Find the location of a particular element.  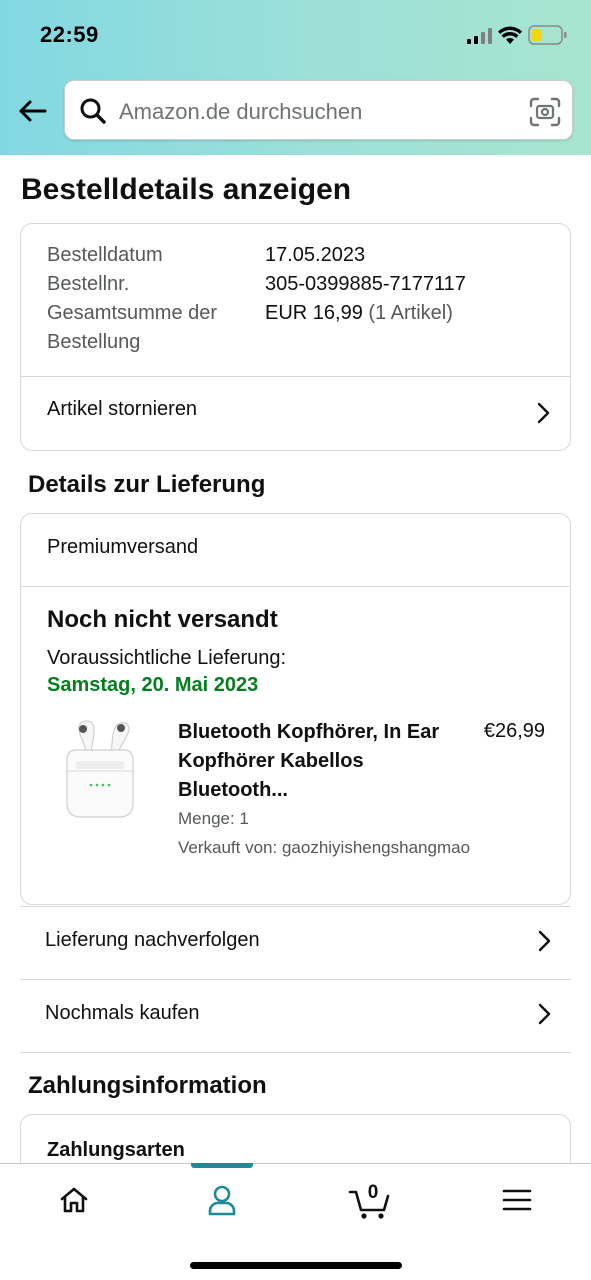

cellular-signal-icon is located at coordinates (479, 36).